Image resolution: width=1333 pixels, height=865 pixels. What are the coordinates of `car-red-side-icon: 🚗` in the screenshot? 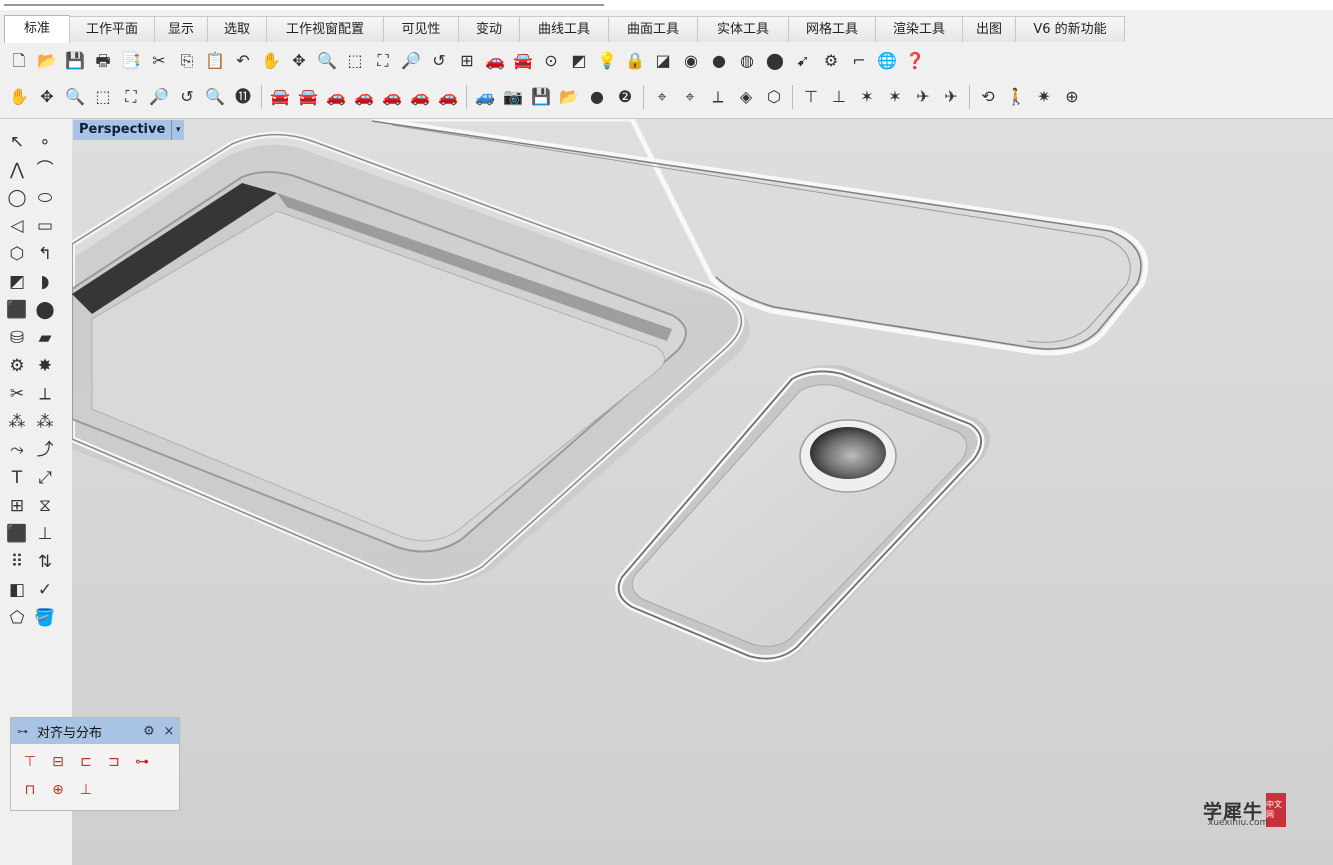 It's located at (364, 97).